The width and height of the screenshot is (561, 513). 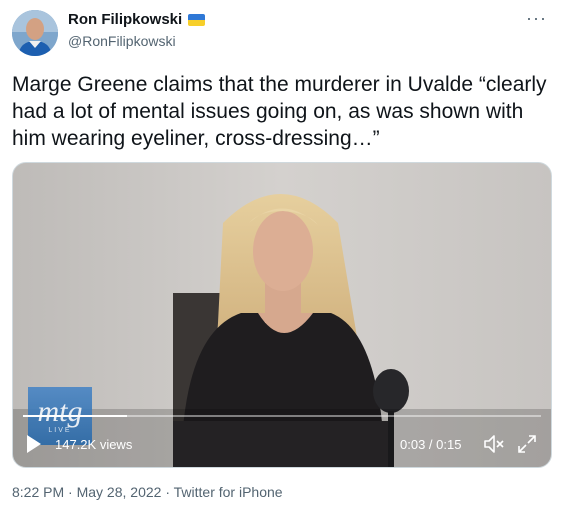 What do you see at coordinates (527, 444) in the screenshot?
I see `expand-icon` at bounding box center [527, 444].